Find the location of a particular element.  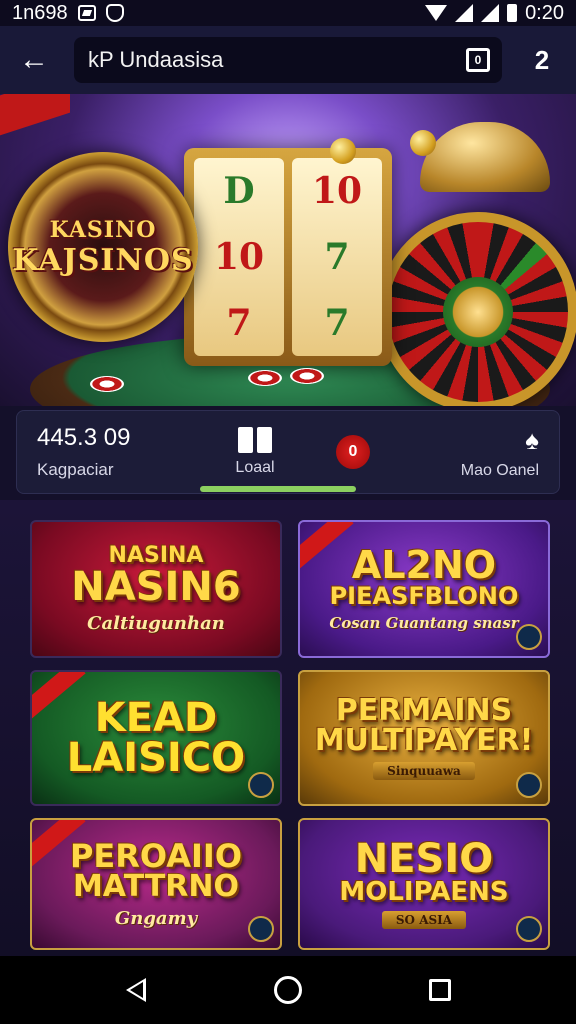

system-nav-bar is located at coordinates (288, 990).